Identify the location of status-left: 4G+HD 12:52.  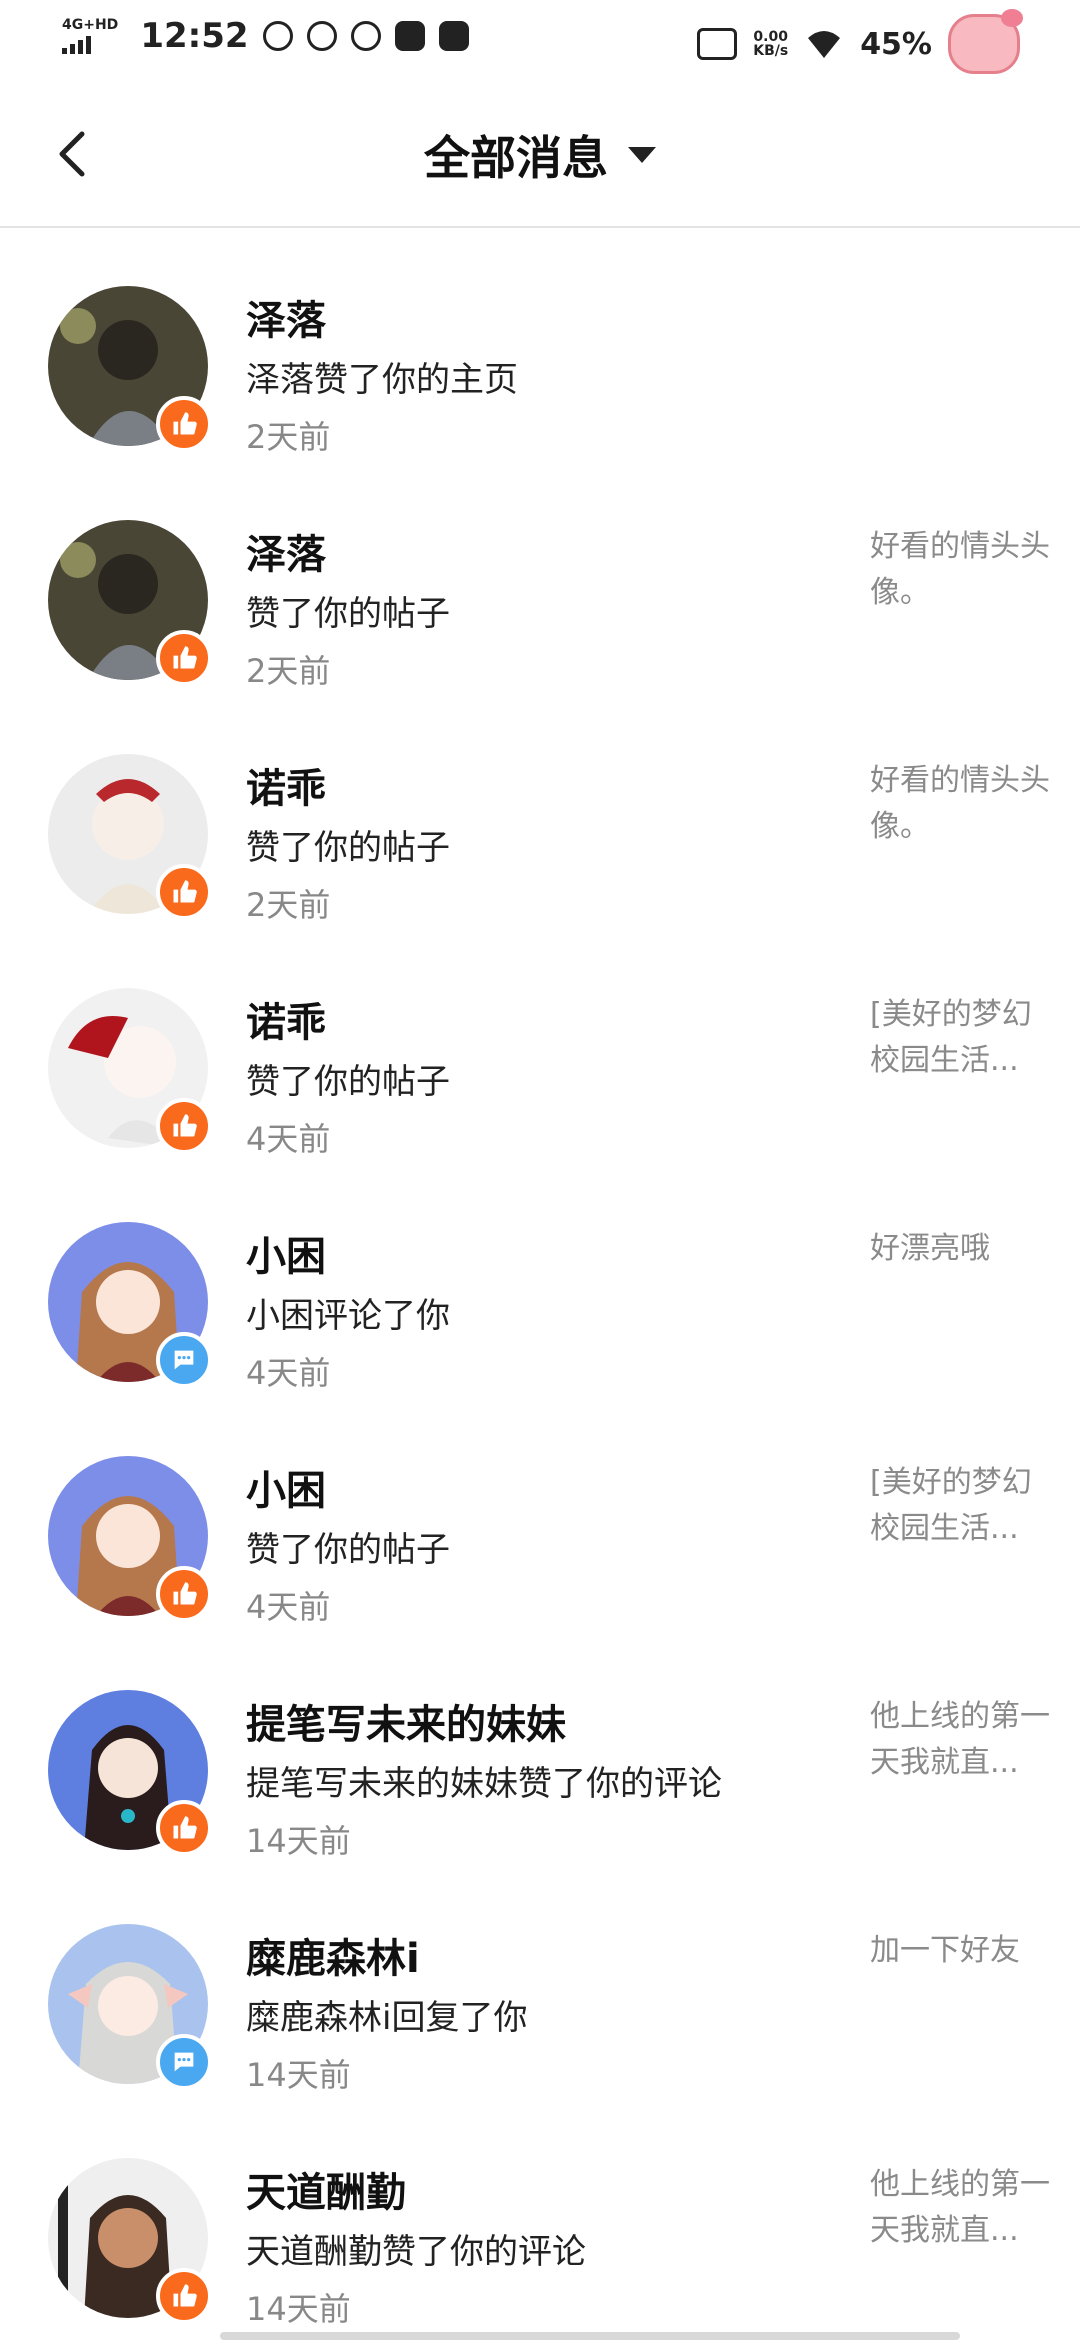
(265, 36).